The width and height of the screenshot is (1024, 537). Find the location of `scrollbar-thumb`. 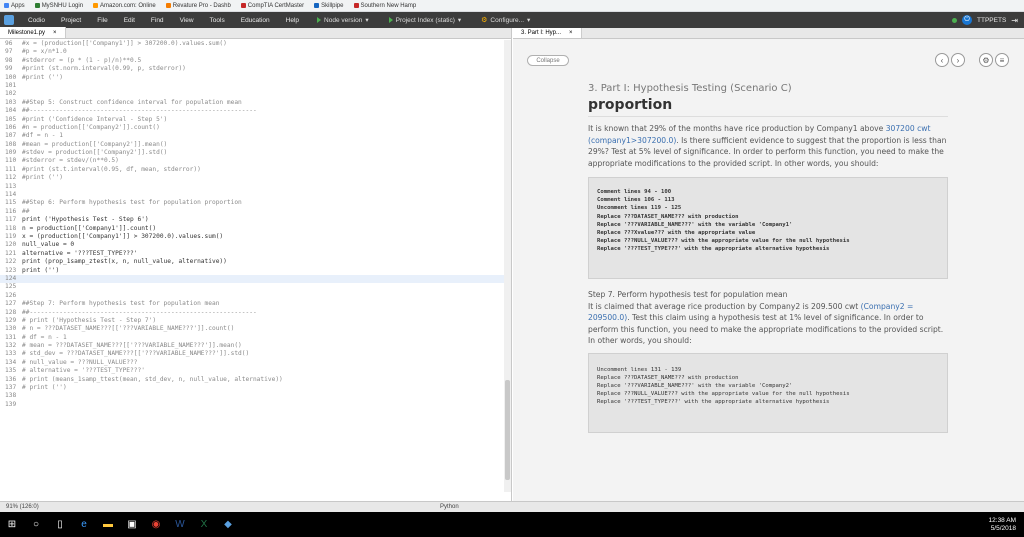

scrollbar-thumb is located at coordinates (507, 430).